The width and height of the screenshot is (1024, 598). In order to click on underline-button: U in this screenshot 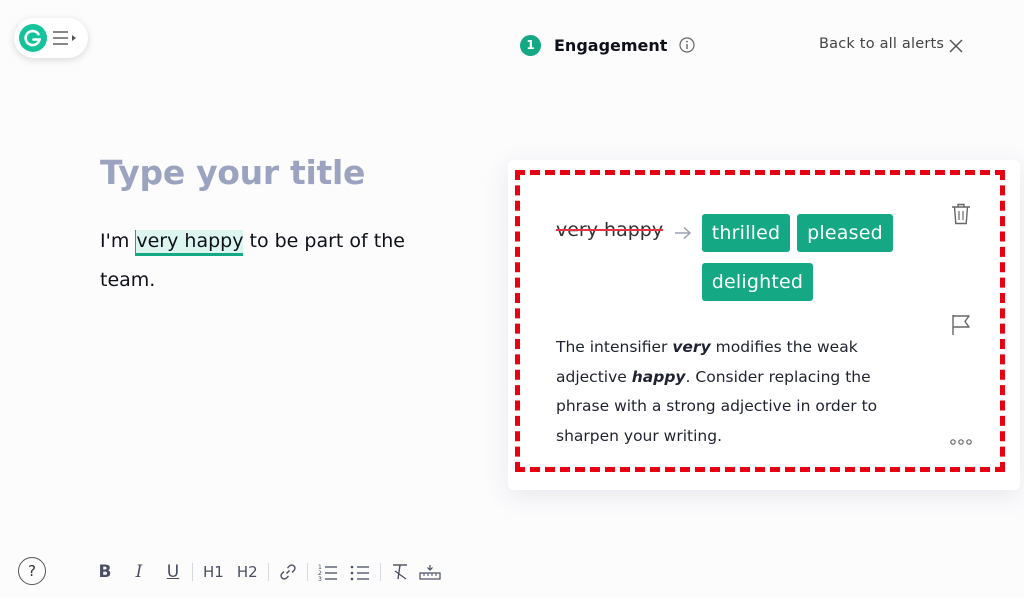, I will do `click(173, 572)`.